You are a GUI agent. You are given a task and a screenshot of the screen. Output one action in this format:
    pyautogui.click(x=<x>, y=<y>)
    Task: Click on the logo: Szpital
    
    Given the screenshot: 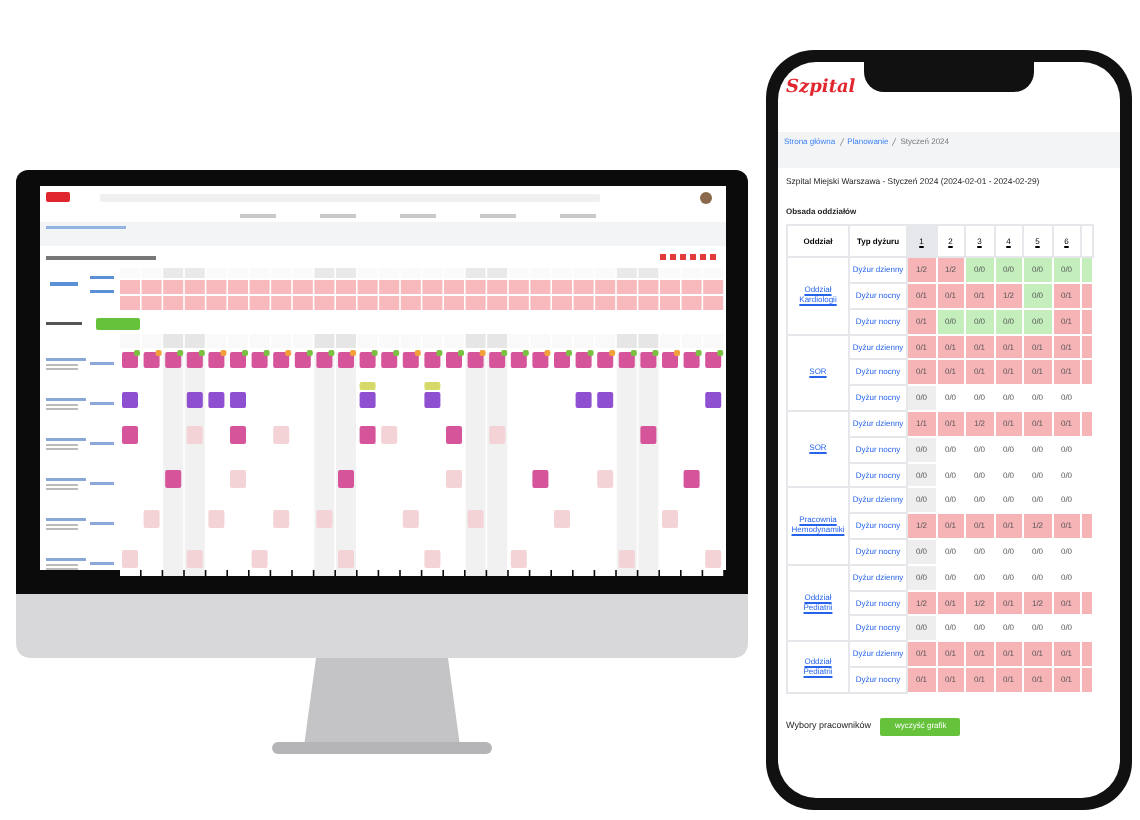 What is the action you would take?
    pyautogui.click(x=821, y=89)
    